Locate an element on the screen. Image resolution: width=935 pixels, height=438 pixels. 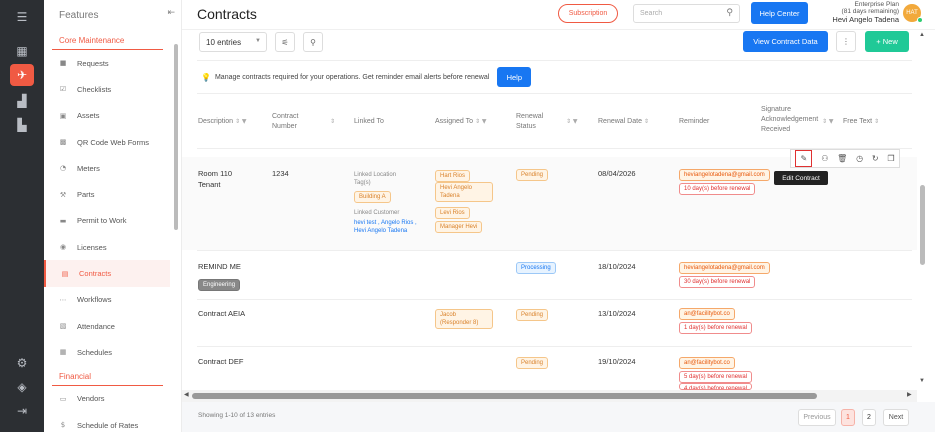
sidebar-item-schedule-of-rates: $ Schedule of Rates is located at coordinates (107, 425).